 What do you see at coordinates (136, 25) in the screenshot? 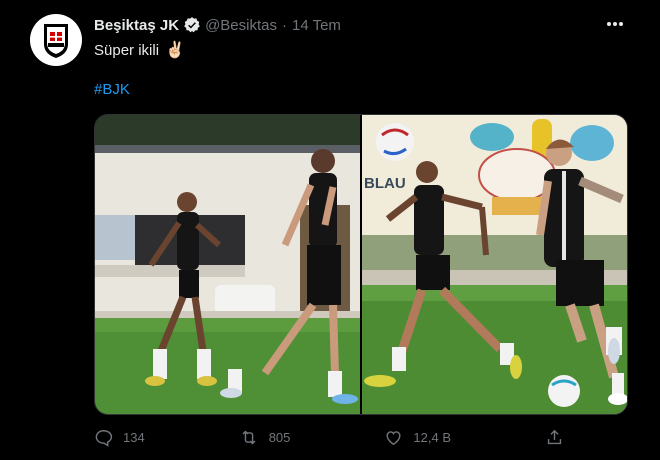
I see `display-name: Beşiktaş JK` at bounding box center [136, 25].